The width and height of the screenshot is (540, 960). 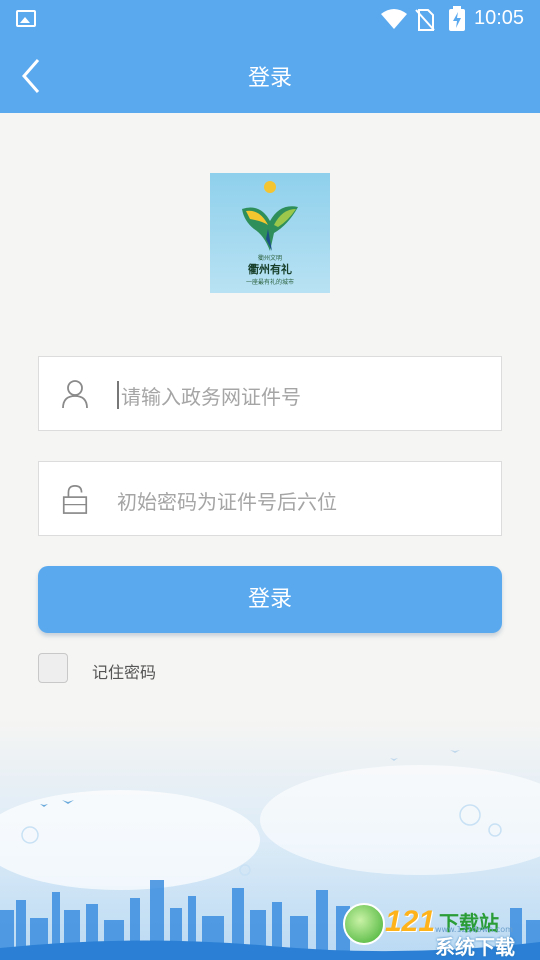 I want to click on remember-password-label: 记住密码, so click(x=124, y=672).